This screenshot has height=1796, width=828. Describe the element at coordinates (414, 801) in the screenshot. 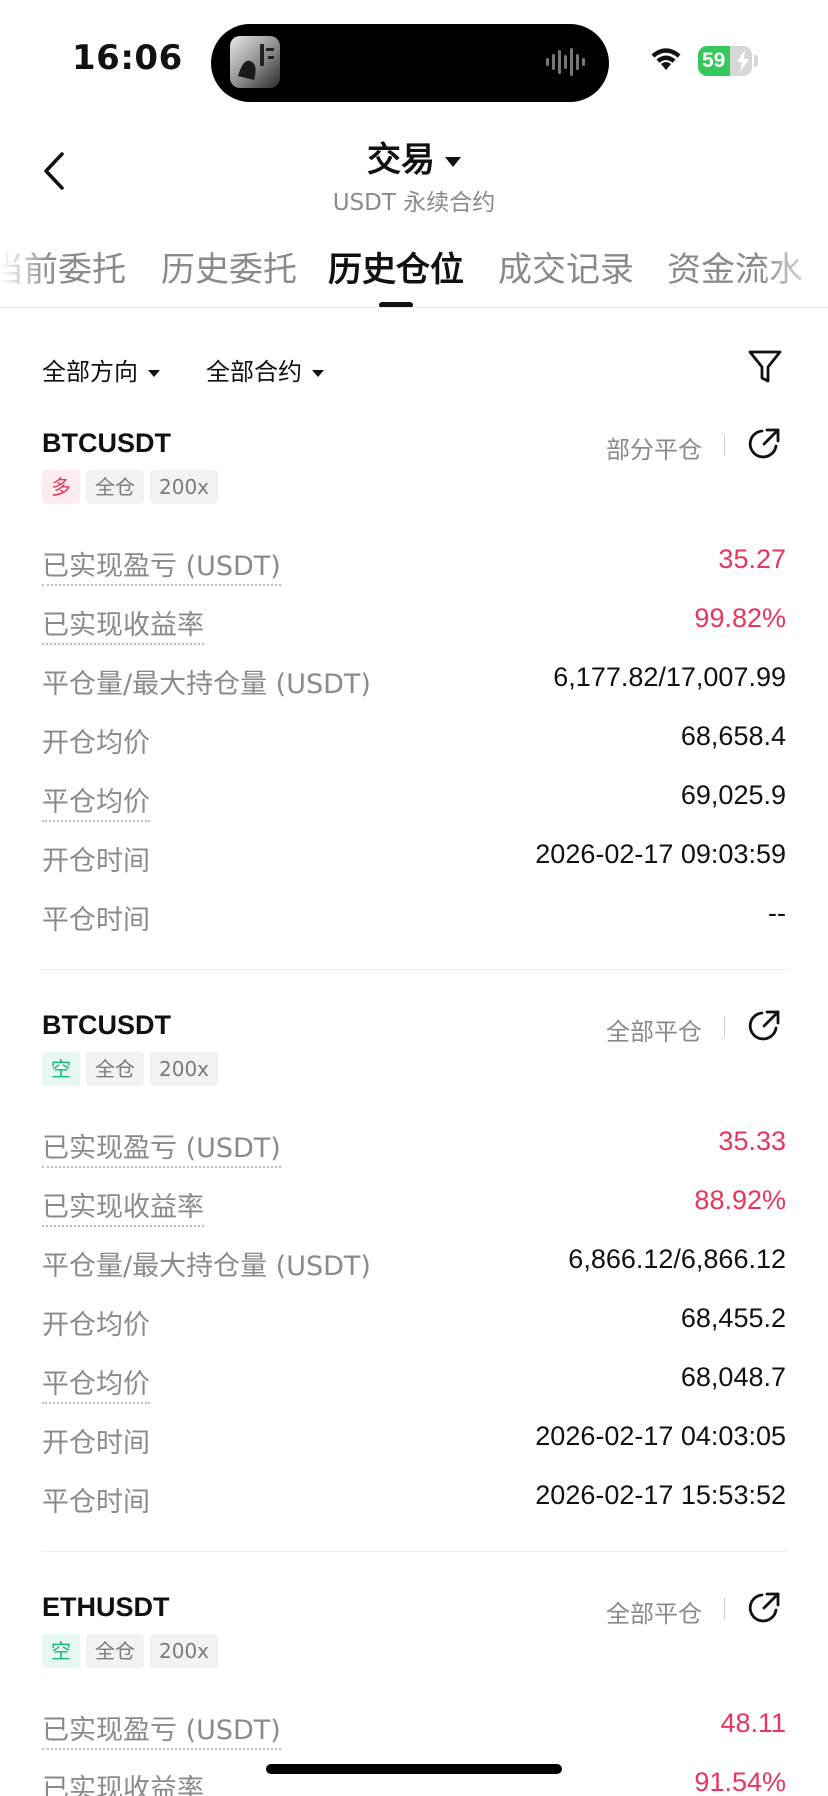

I see `position-detail-row: 平仓均价 69,025.9` at that location.